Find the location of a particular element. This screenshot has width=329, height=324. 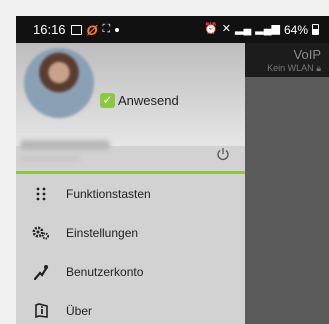

keypad-icon is located at coordinates (41, 194).